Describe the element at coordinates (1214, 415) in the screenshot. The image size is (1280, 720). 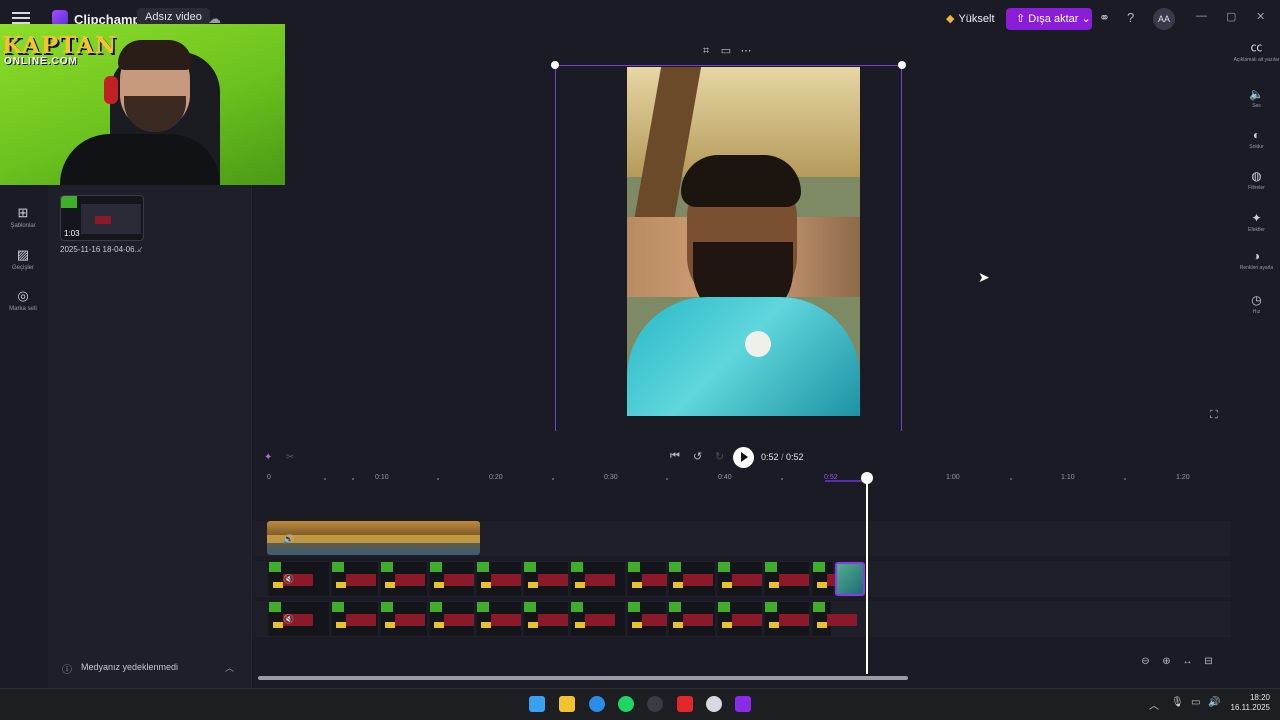
I see `fullscreen-icon: ⛶` at that location.